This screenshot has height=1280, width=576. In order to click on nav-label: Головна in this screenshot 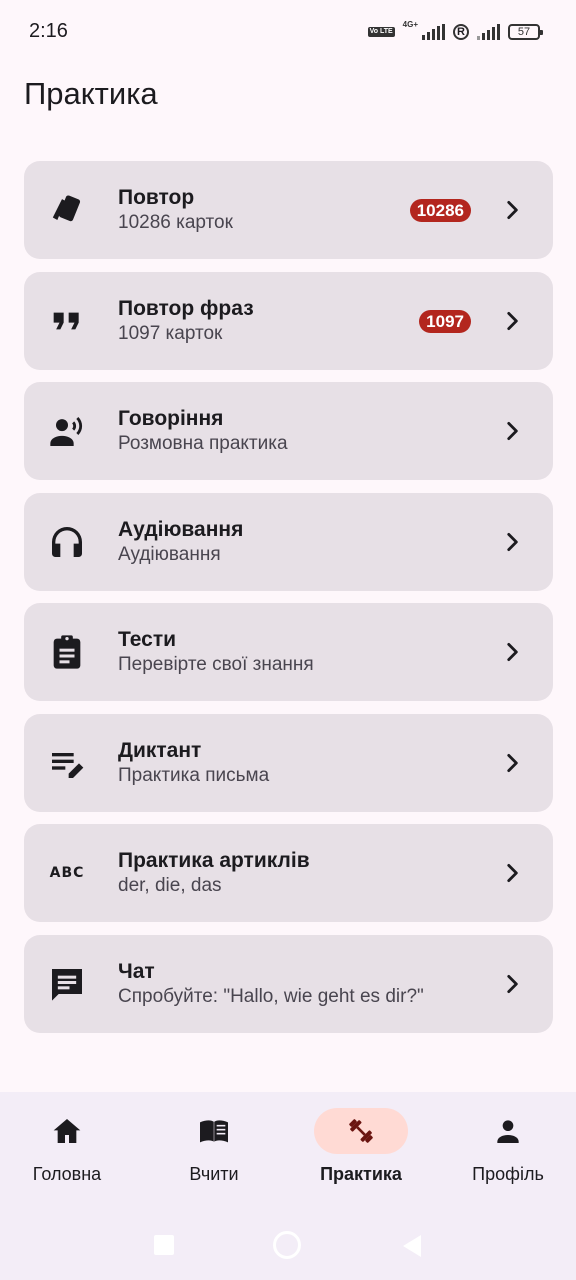, I will do `click(67, 1174)`.